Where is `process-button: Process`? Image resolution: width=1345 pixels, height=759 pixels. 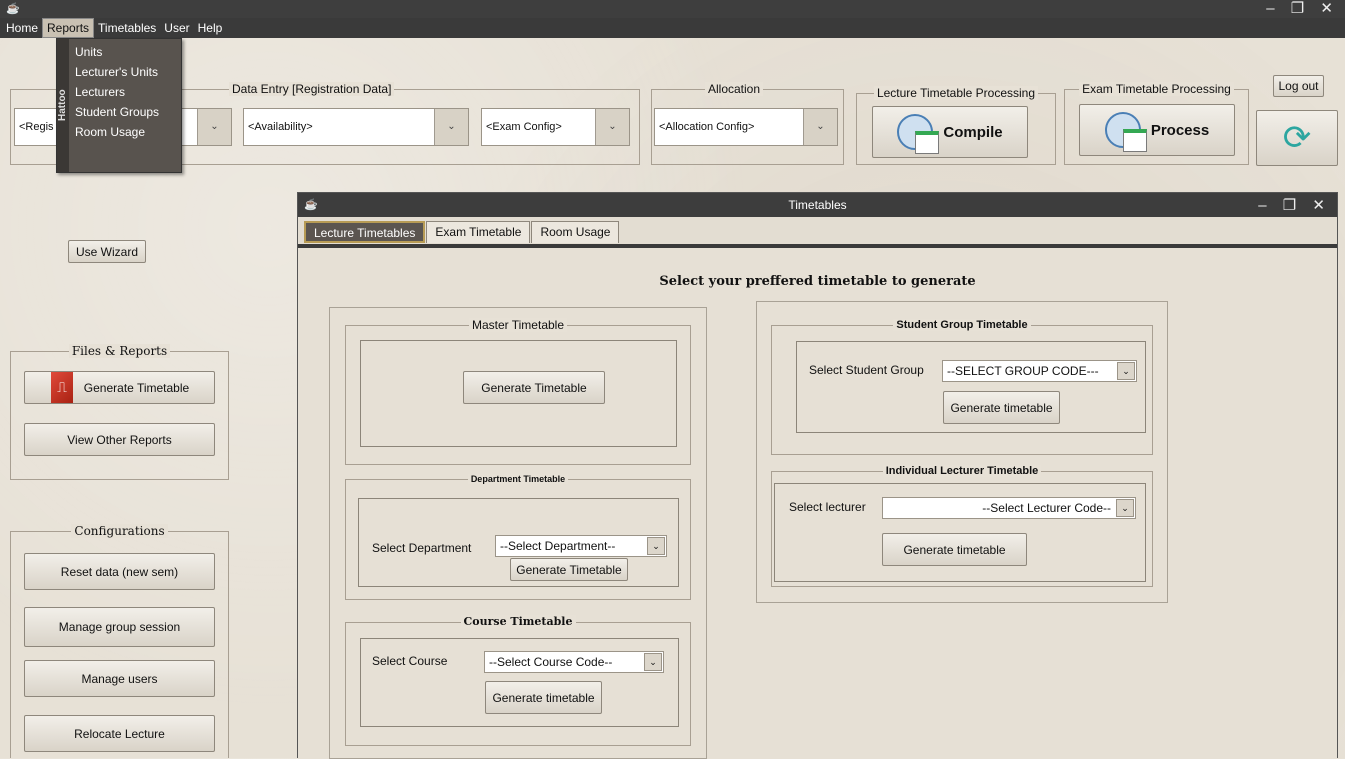
process-button: Process is located at coordinates (1157, 130).